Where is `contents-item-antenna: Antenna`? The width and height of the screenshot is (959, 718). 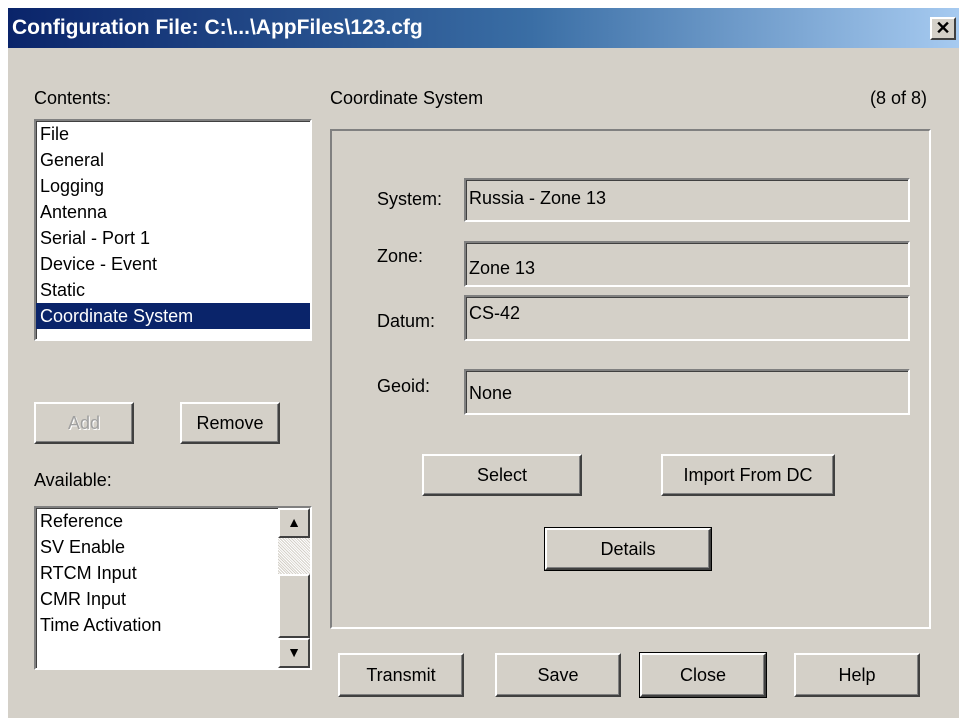 contents-item-antenna: Antenna is located at coordinates (173, 212).